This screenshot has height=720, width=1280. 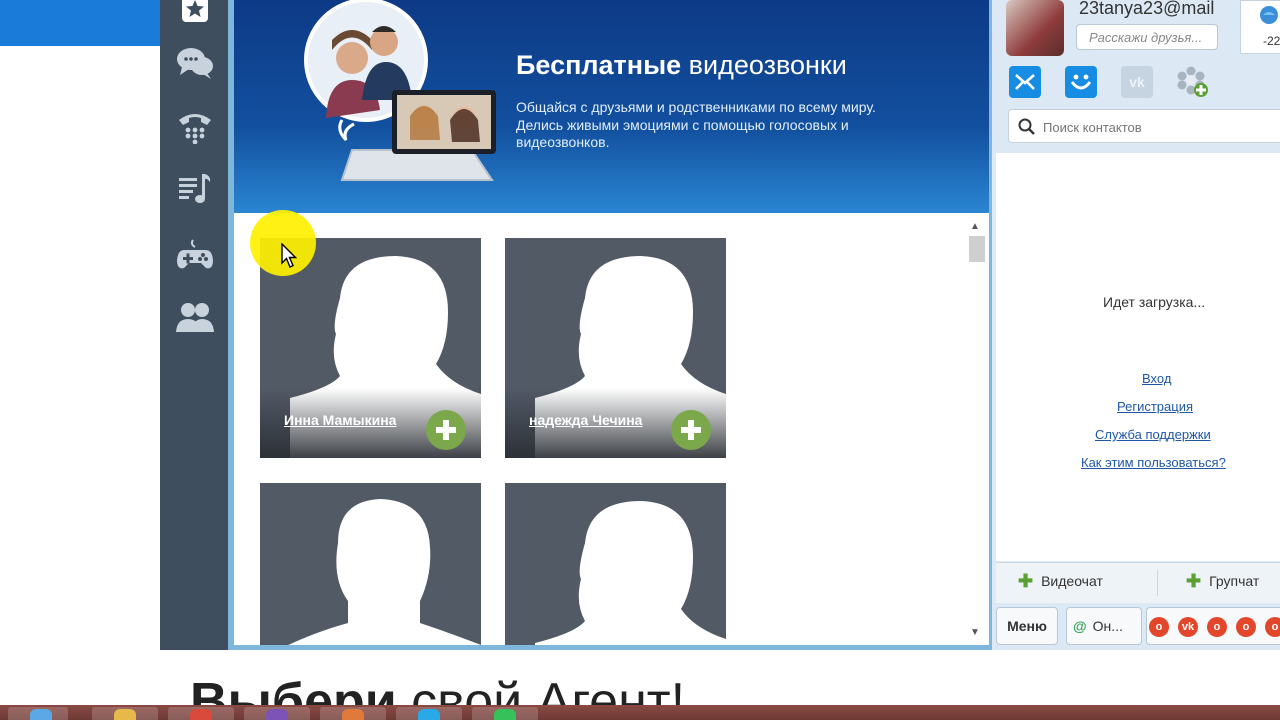 What do you see at coordinates (1158, 127) in the screenshot?
I see `search-input` at bounding box center [1158, 127].